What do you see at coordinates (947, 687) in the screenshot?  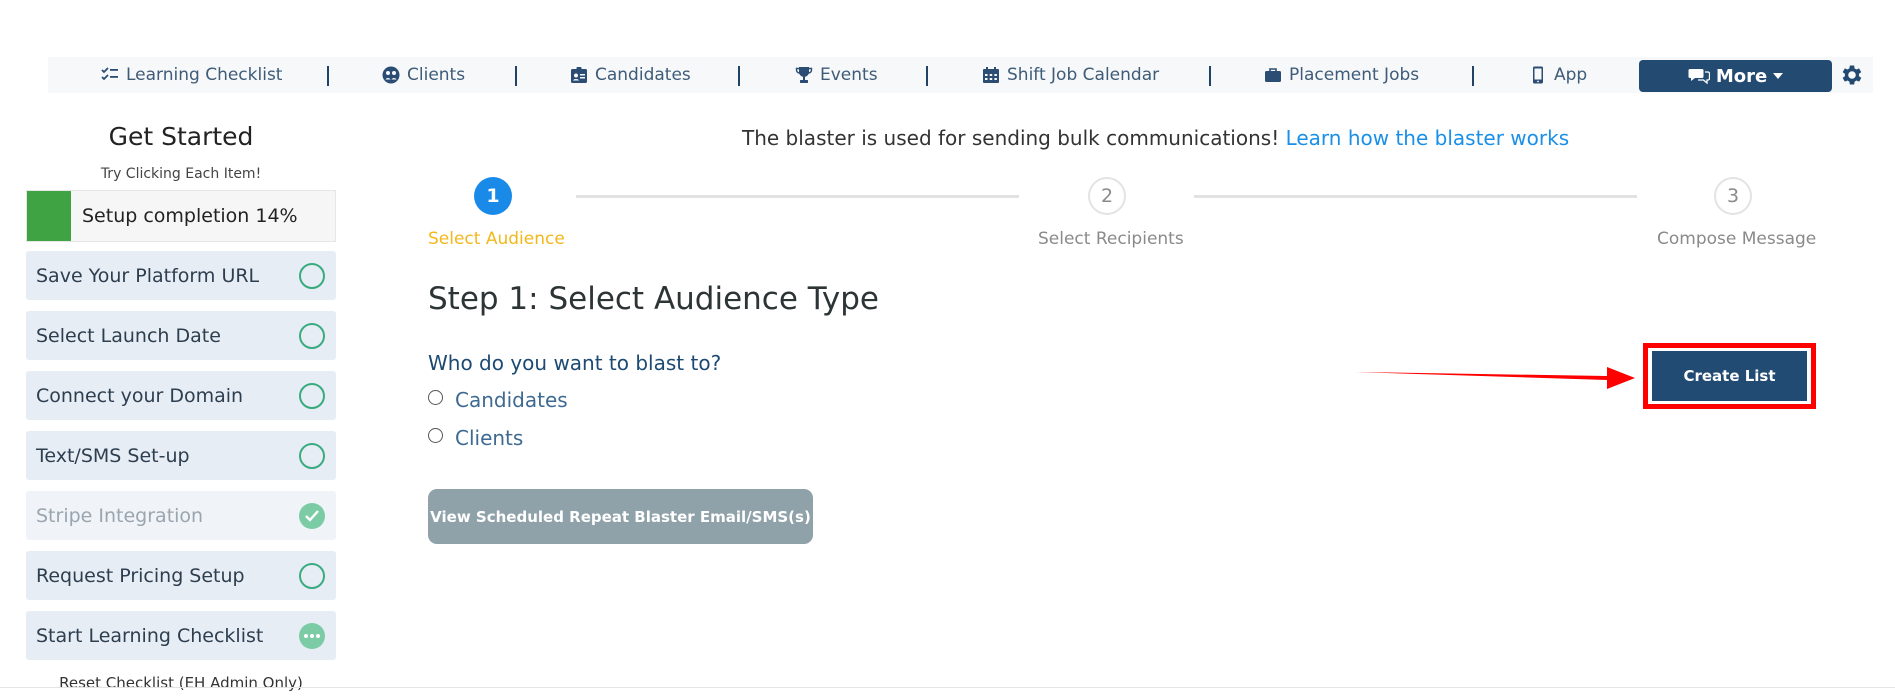 I see `divider` at bounding box center [947, 687].